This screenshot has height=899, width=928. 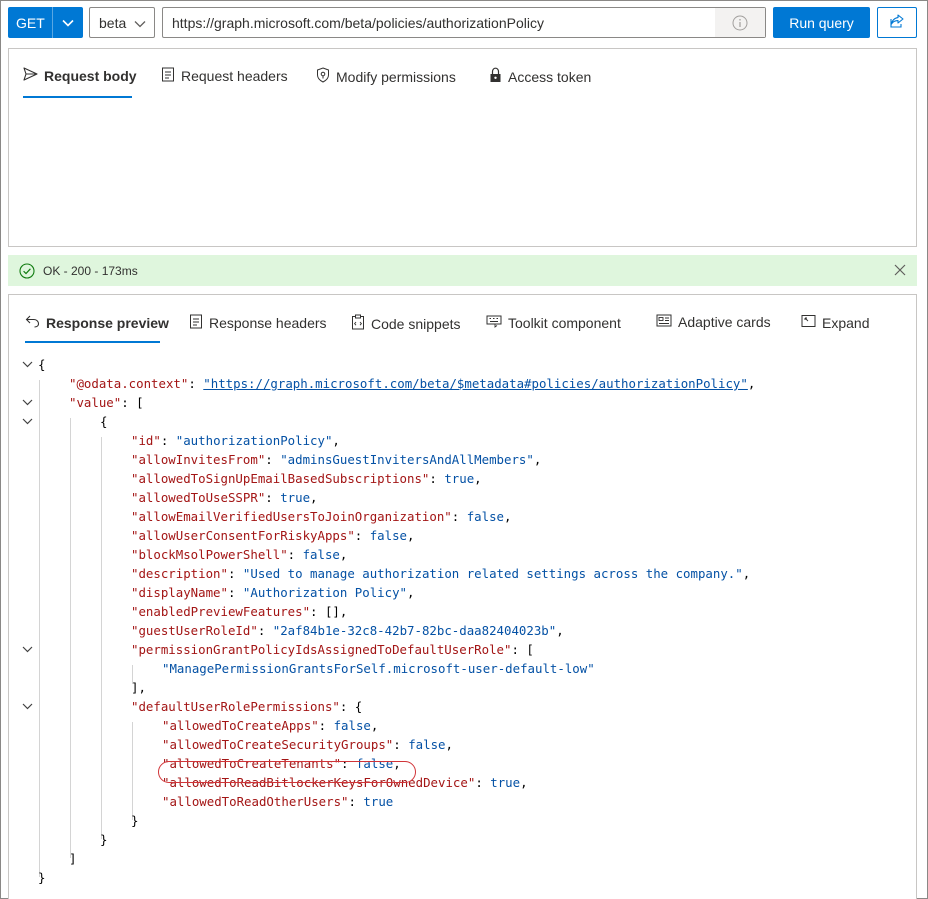 What do you see at coordinates (209, 554) in the screenshot?
I see `json-key: "blockMsolPowerShell"` at bounding box center [209, 554].